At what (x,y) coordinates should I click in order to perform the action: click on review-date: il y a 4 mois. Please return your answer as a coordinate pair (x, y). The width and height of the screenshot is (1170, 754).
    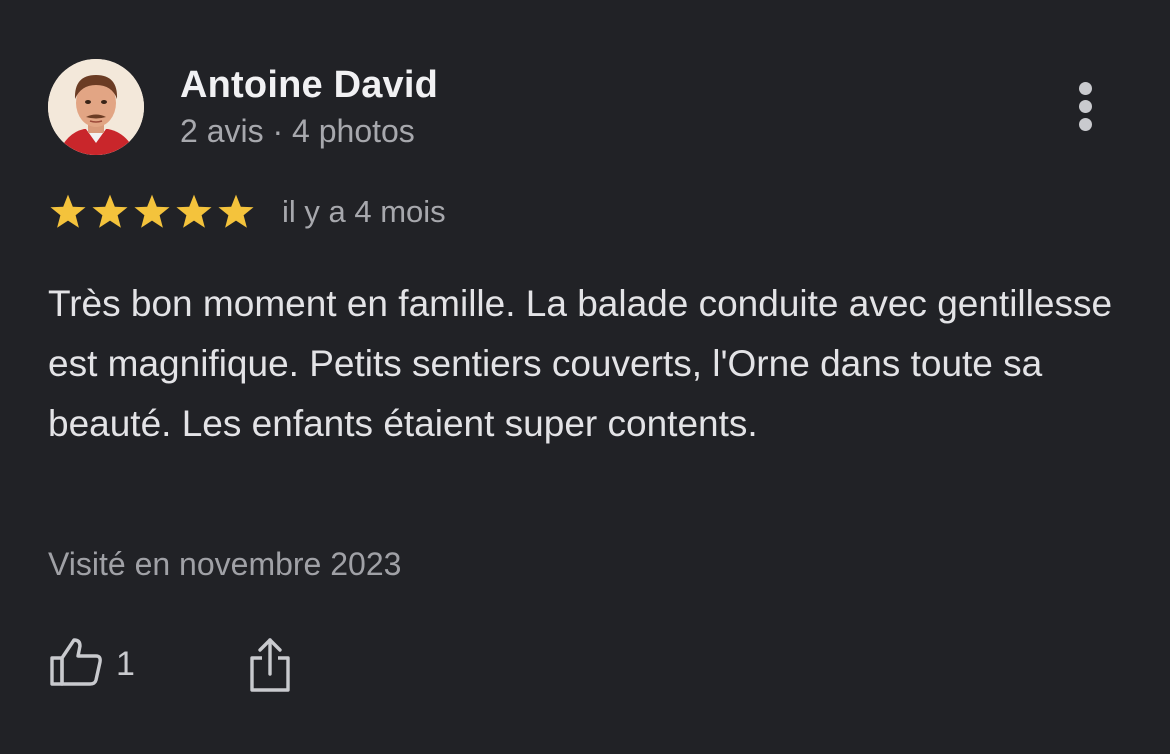
    Looking at the image, I should click on (364, 211).